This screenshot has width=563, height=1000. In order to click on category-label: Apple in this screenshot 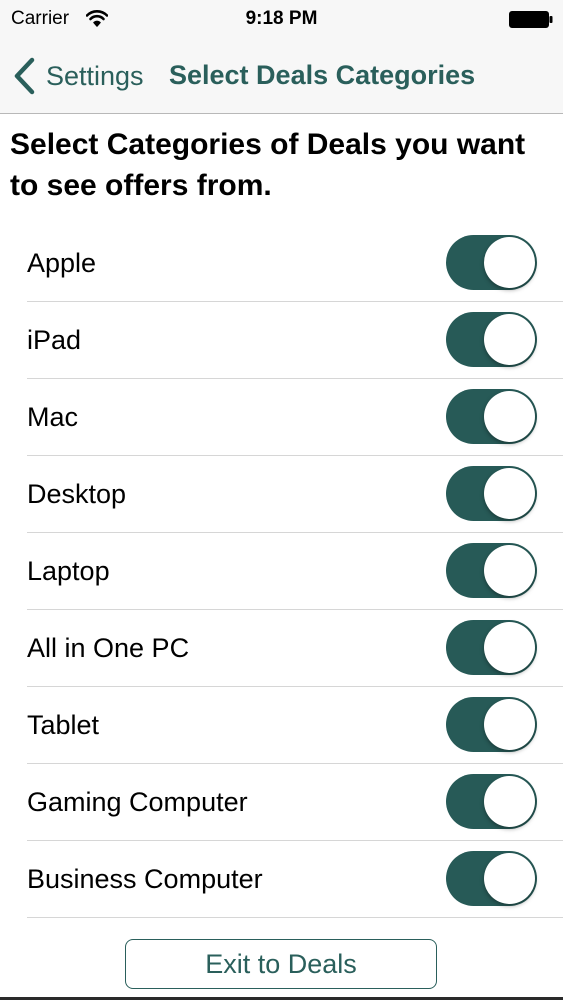, I will do `click(62, 263)`.